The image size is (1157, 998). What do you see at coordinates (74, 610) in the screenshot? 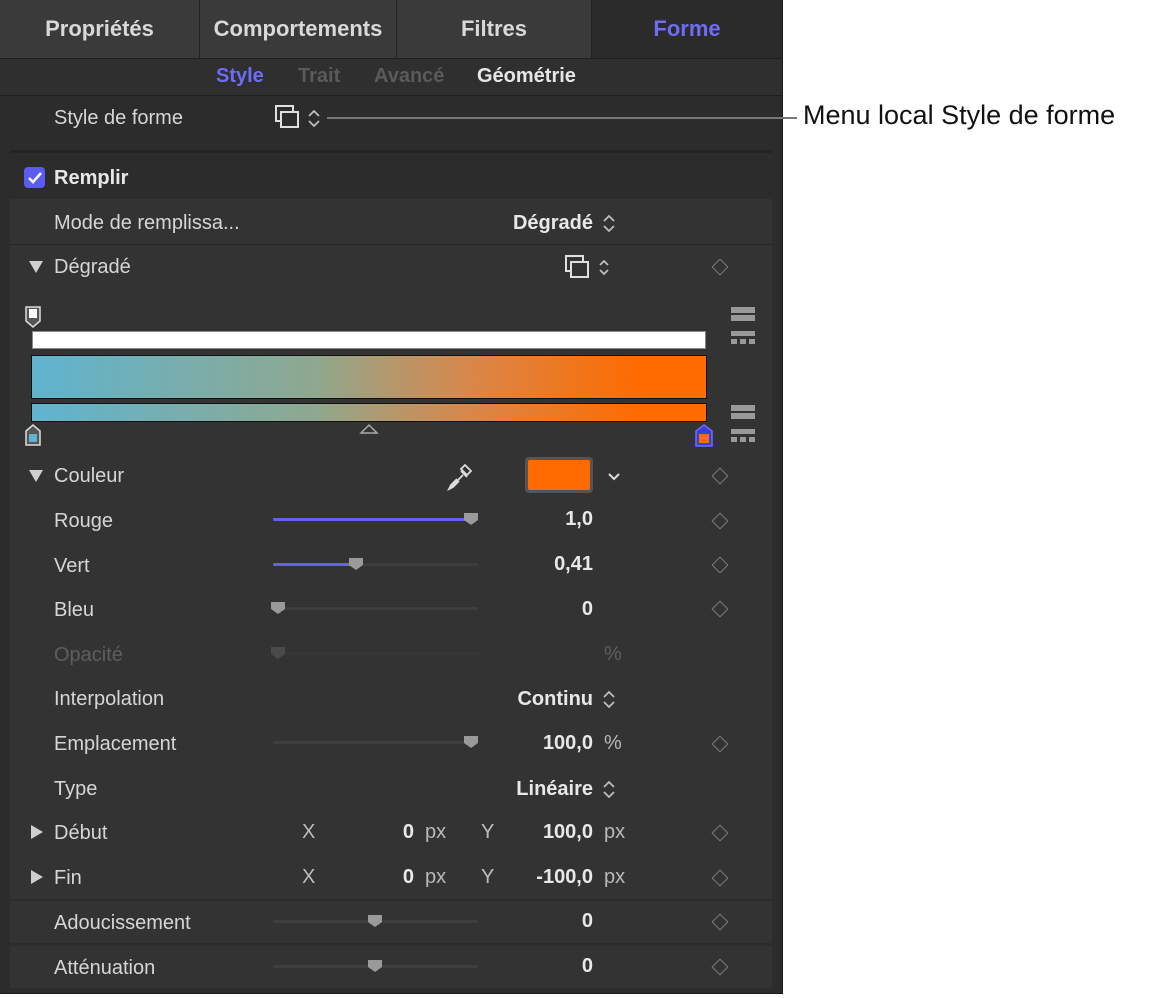
I see `blue-label: Bleu` at bounding box center [74, 610].